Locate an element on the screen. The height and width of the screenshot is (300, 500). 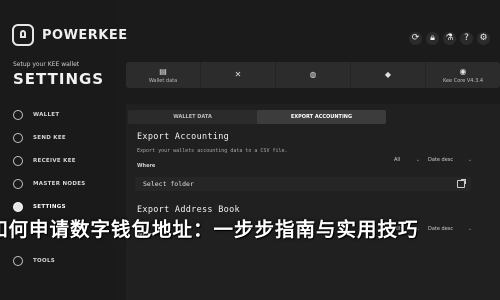
user-icon: ◍ is located at coordinates (313, 74).